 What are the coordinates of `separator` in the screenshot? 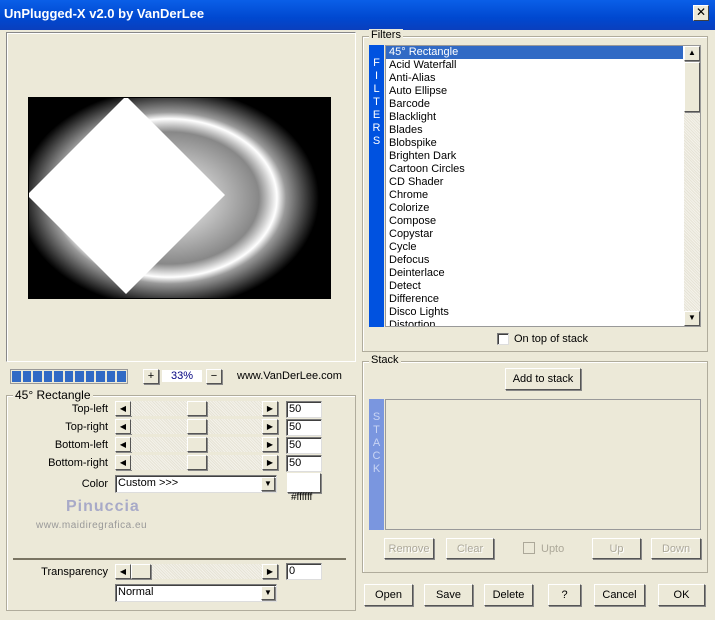 It's located at (179, 559).